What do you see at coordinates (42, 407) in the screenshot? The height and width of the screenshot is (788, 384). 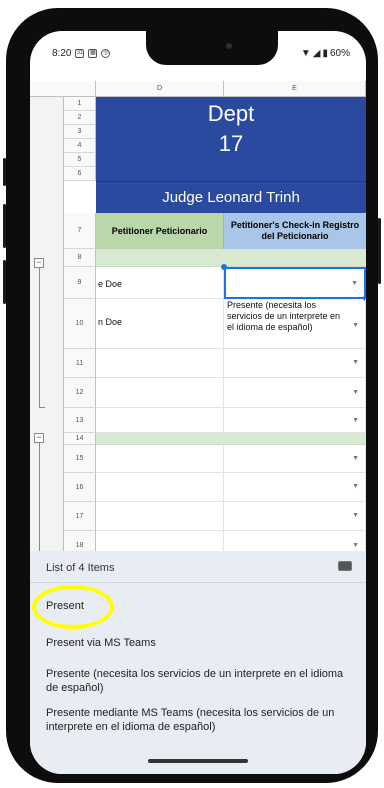 I see `group-line-end` at bounding box center [42, 407].